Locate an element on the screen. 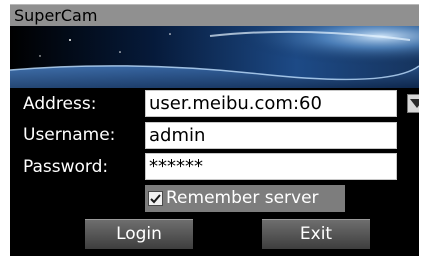  remember-server-label: Remember server is located at coordinates (242, 198).